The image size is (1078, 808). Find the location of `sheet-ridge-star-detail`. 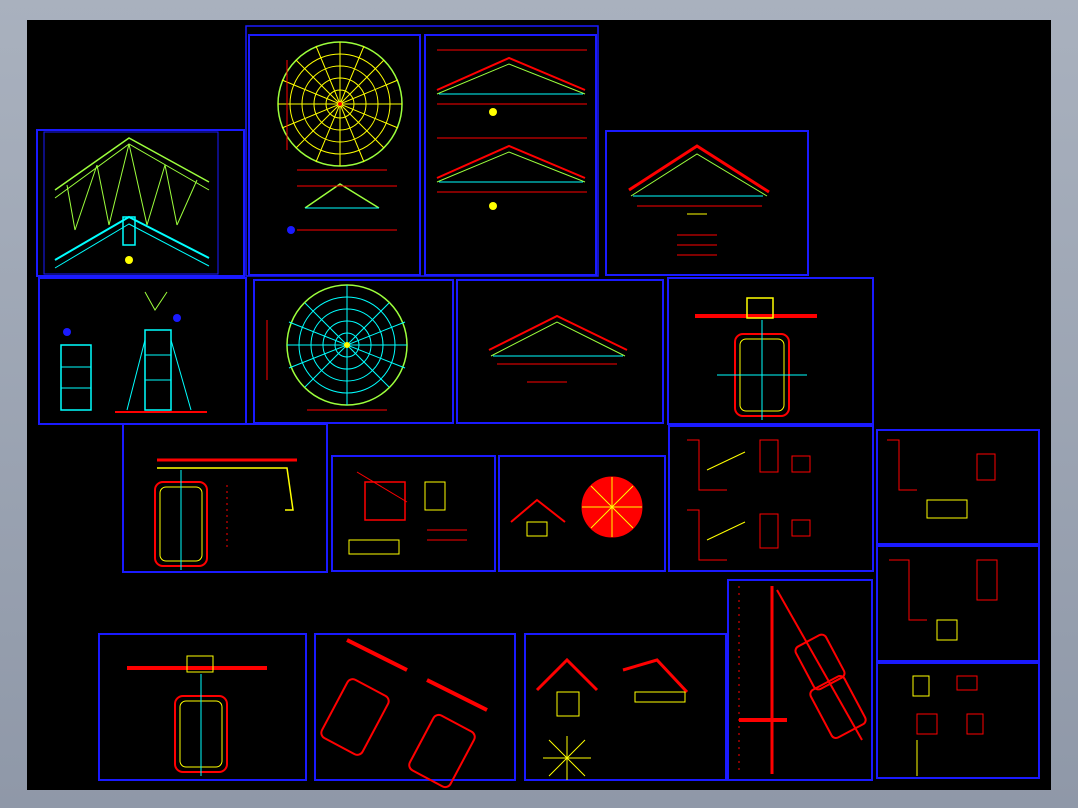

sheet-ridge-star-detail is located at coordinates (582, 513).